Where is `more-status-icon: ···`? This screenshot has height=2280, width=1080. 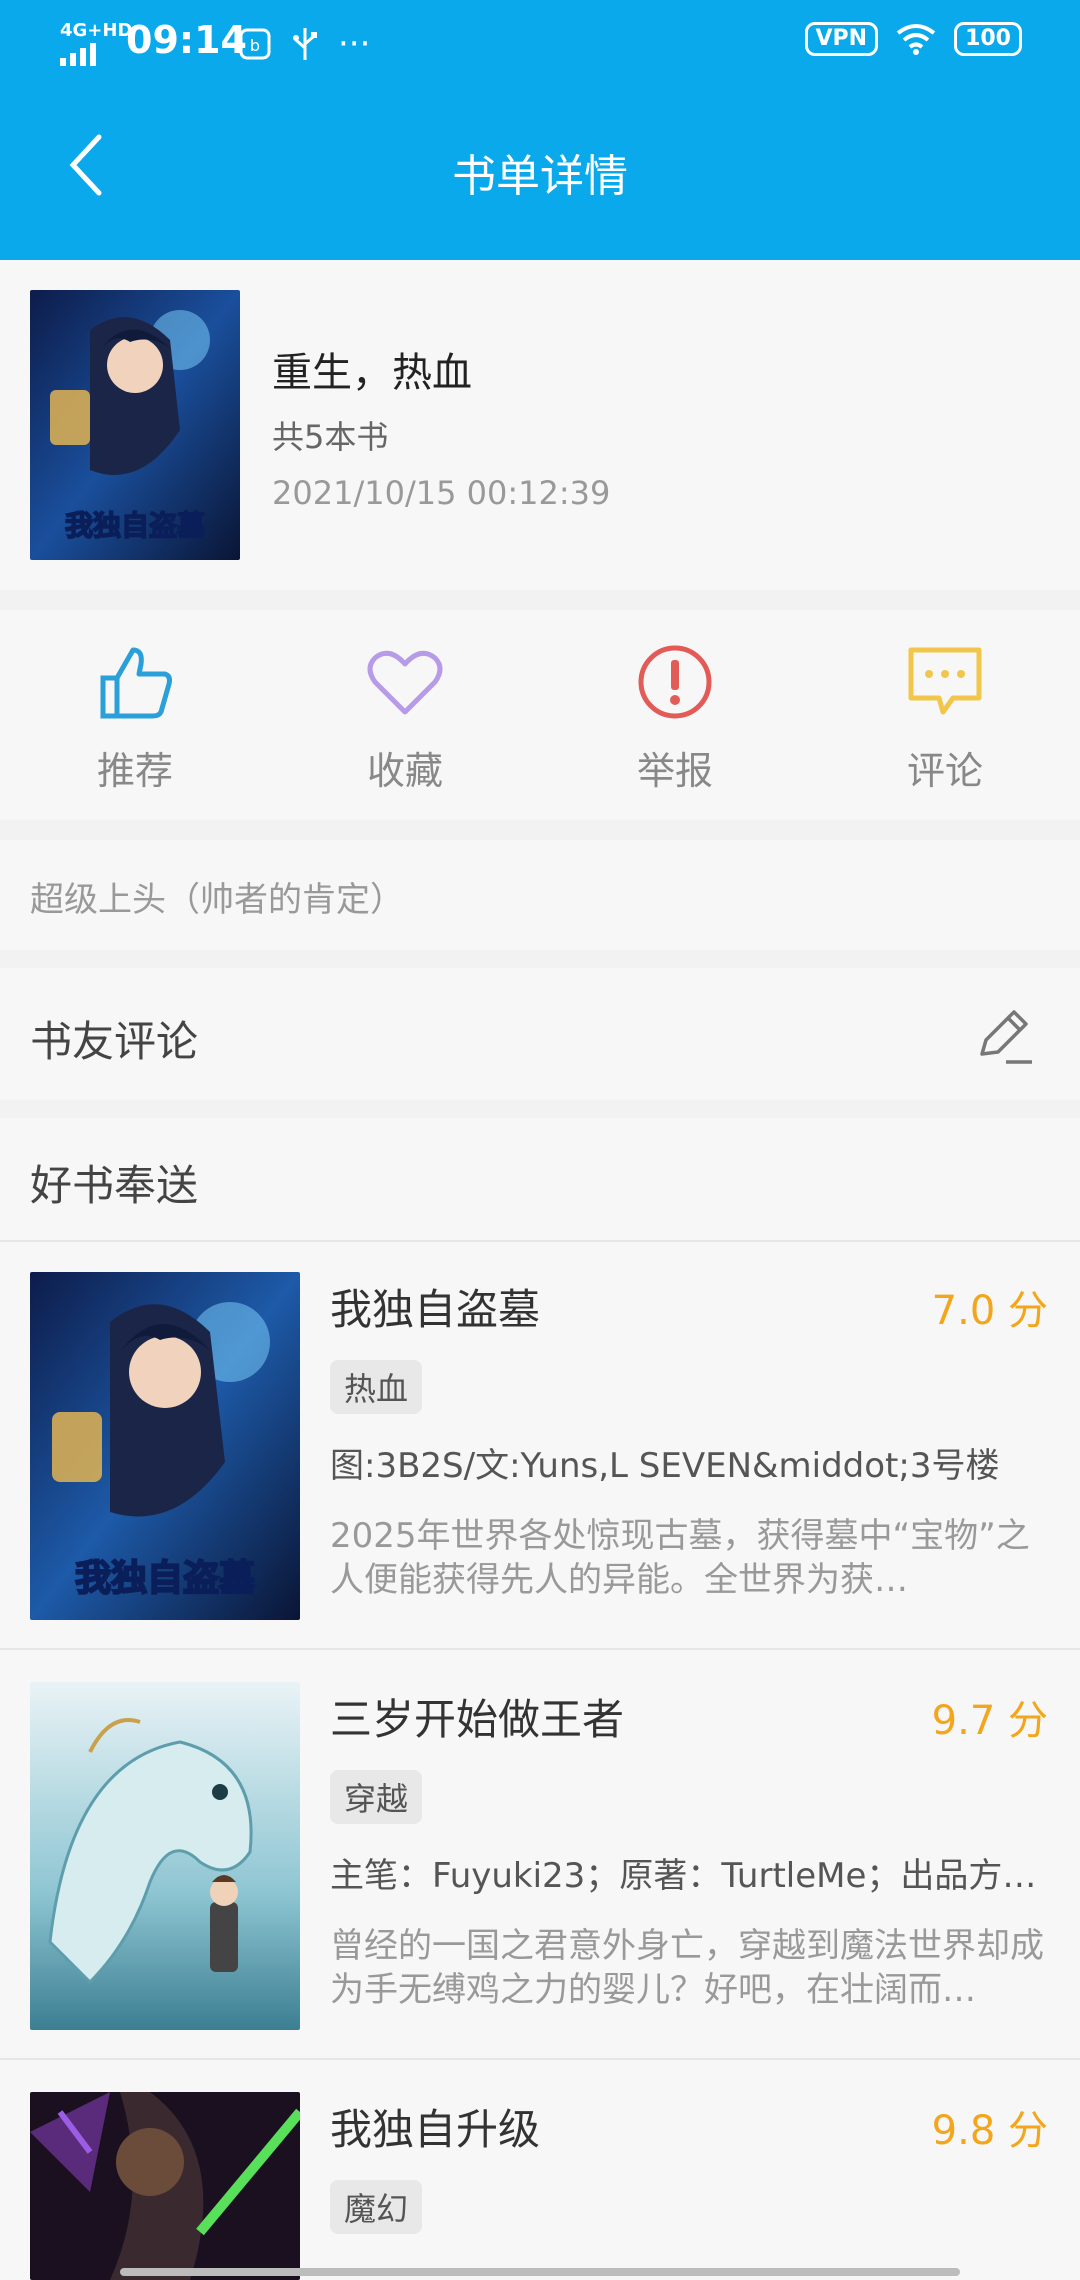 more-status-icon: ··· is located at coordinates (354, 44).